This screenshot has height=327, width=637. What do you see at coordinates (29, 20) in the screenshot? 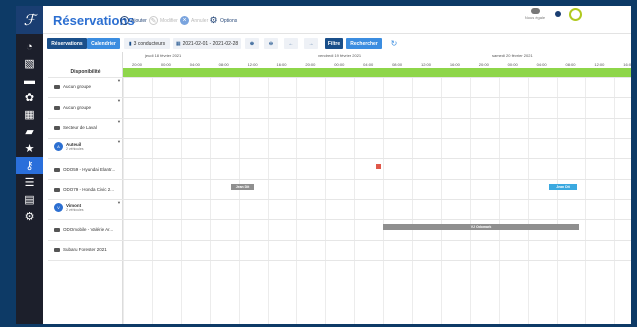
I see `app-logo: ℱ` at bounding box center [29, 20].